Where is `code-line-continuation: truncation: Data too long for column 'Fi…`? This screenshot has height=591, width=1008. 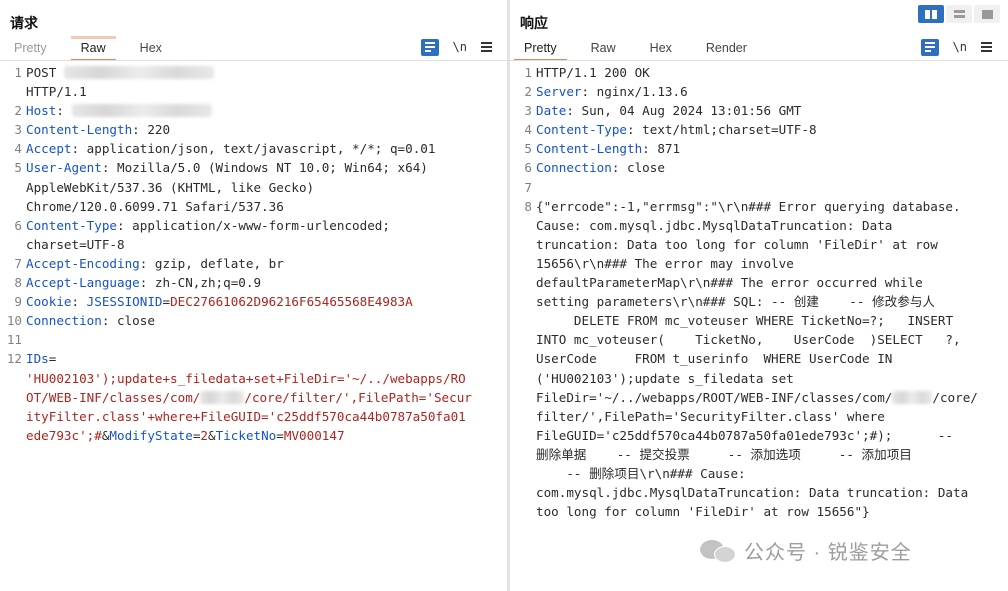
code-line-continuation: truncation: Data too long for column 'Fi… is located at coordinates (759, 244).